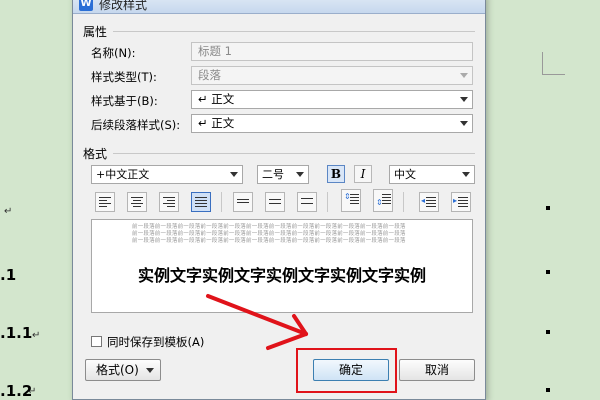  I want to click on red-arrow-icon, so click(257, 322).